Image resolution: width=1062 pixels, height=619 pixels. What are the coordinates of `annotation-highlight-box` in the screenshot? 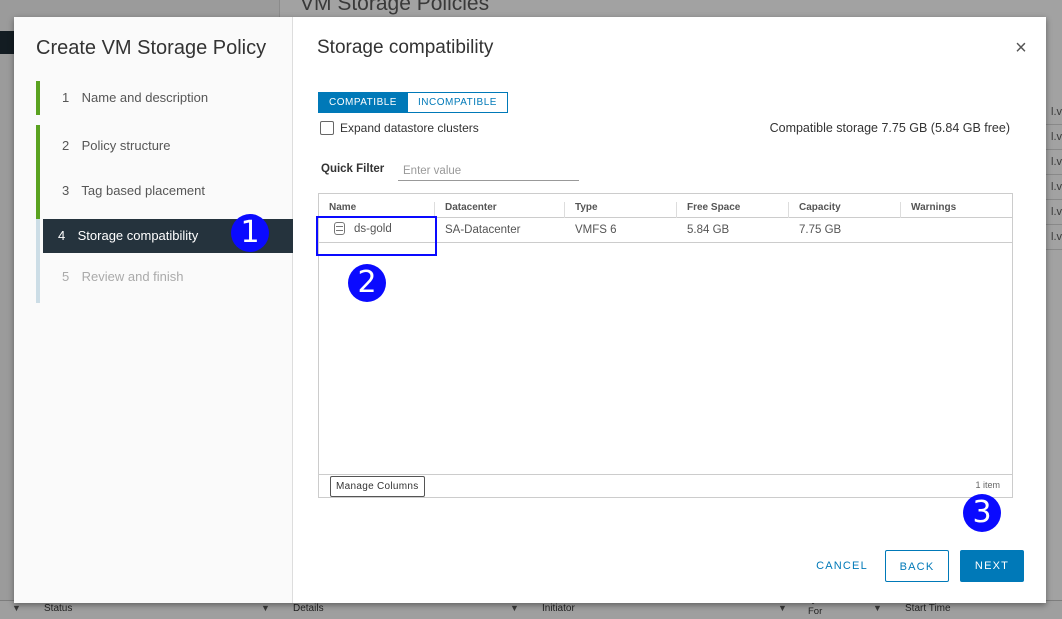 It's located at (376, 236).